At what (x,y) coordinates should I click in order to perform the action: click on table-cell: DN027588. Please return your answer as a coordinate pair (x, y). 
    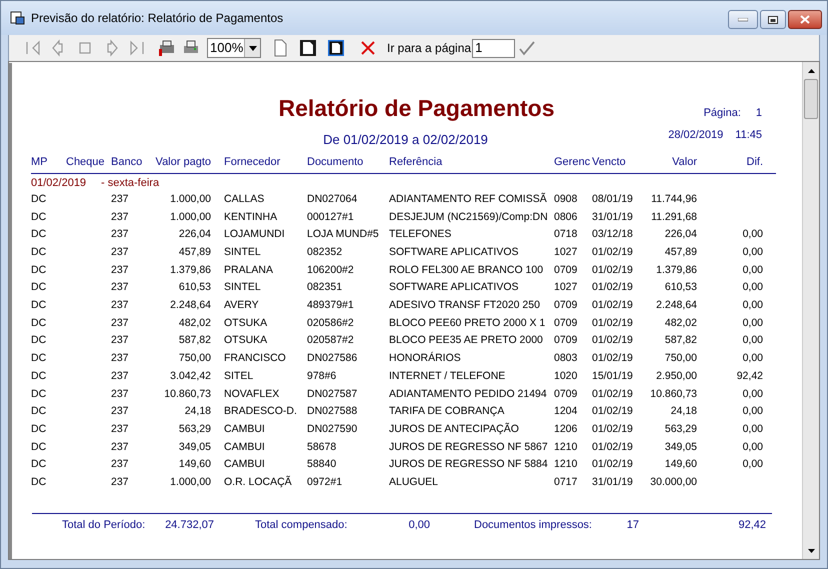
    Looking at the image, I should click on (332, 411).